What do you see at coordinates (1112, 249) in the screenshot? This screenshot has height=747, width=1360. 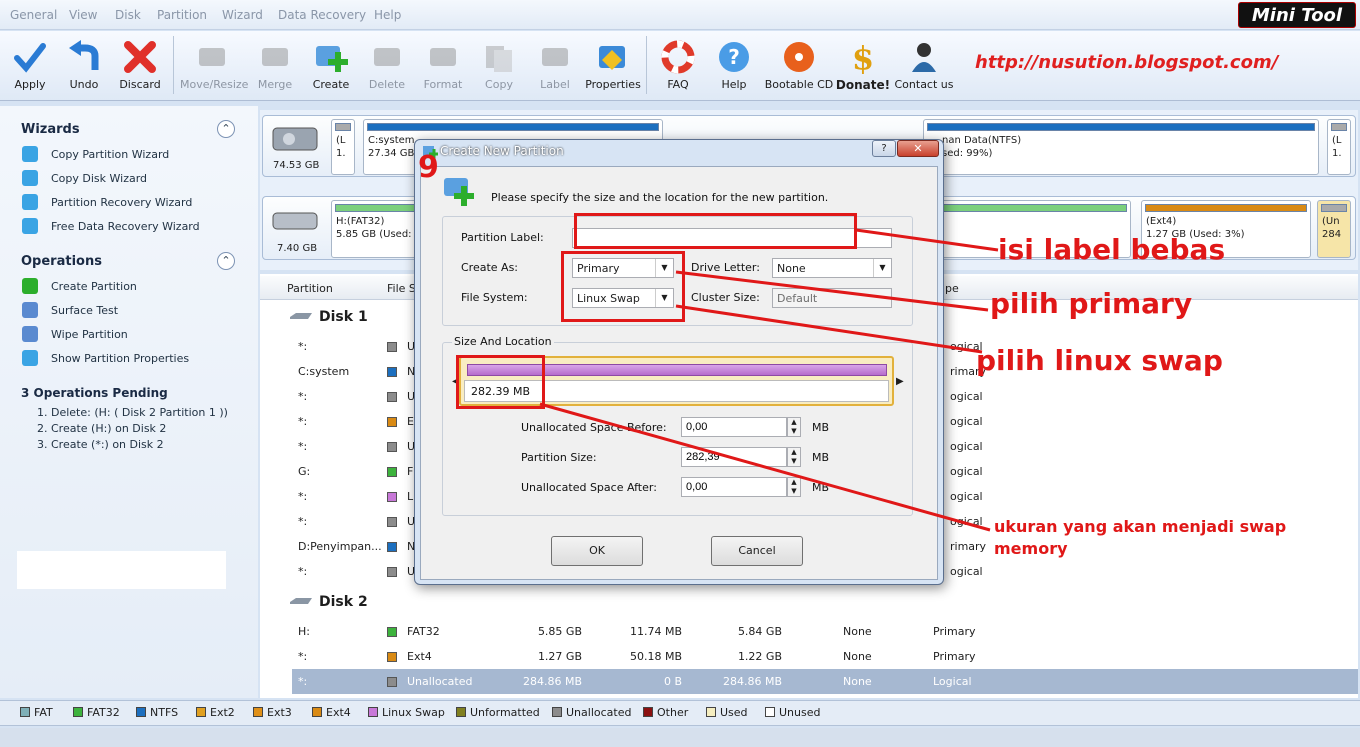 I see `annotation-label-text: isi label bebas` at bounding box center [1112, 249].